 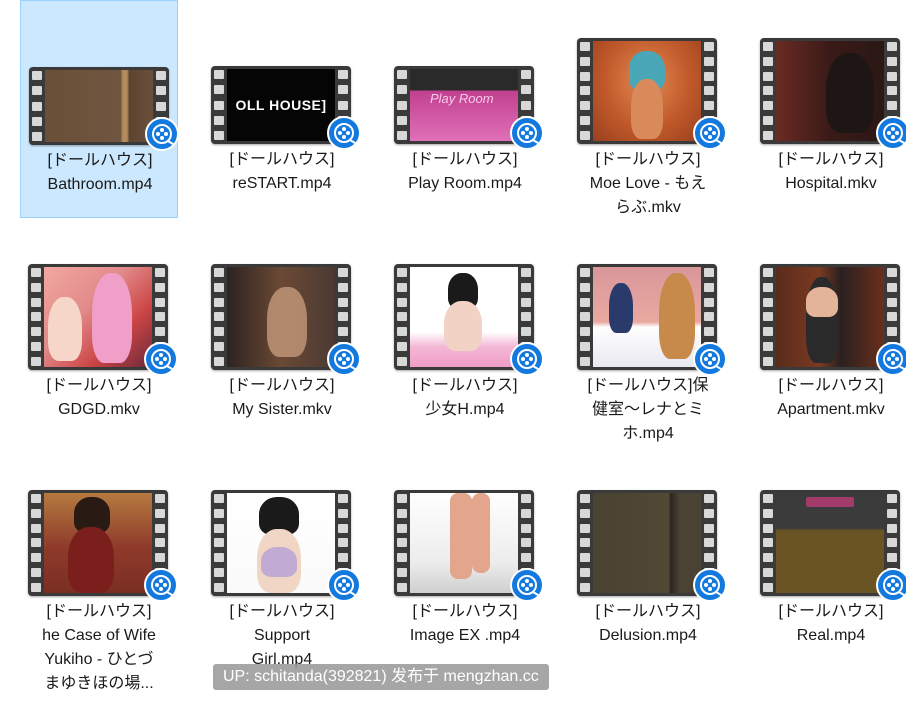 I want to click on video-thumbnail: Play Room, so click(x=464, y=105).